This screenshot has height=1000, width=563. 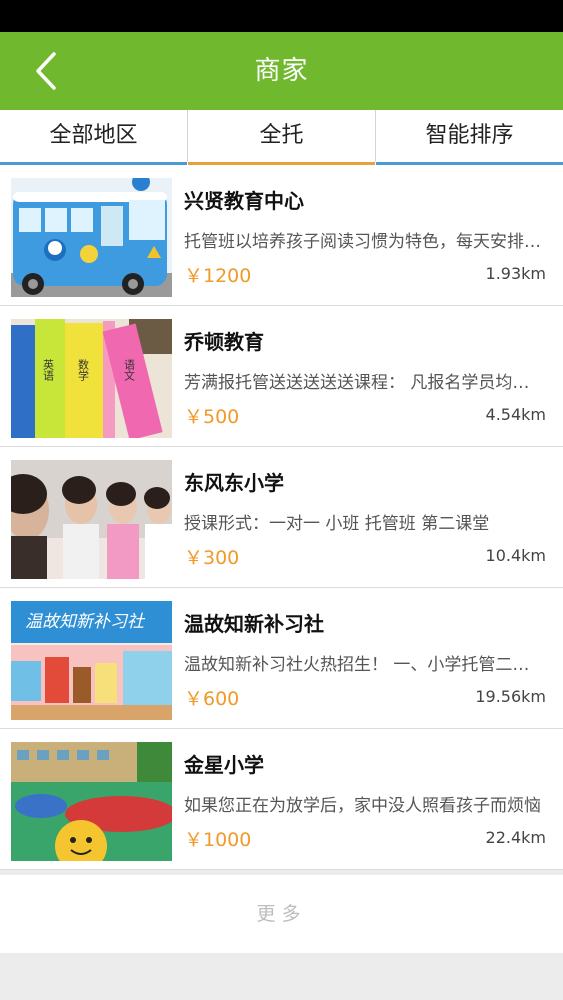 I want to click on merchant-description: 托管班以培养孩子阅读习惯为特色，每天安排固定的阅读时间, so click(x=364, y=242).